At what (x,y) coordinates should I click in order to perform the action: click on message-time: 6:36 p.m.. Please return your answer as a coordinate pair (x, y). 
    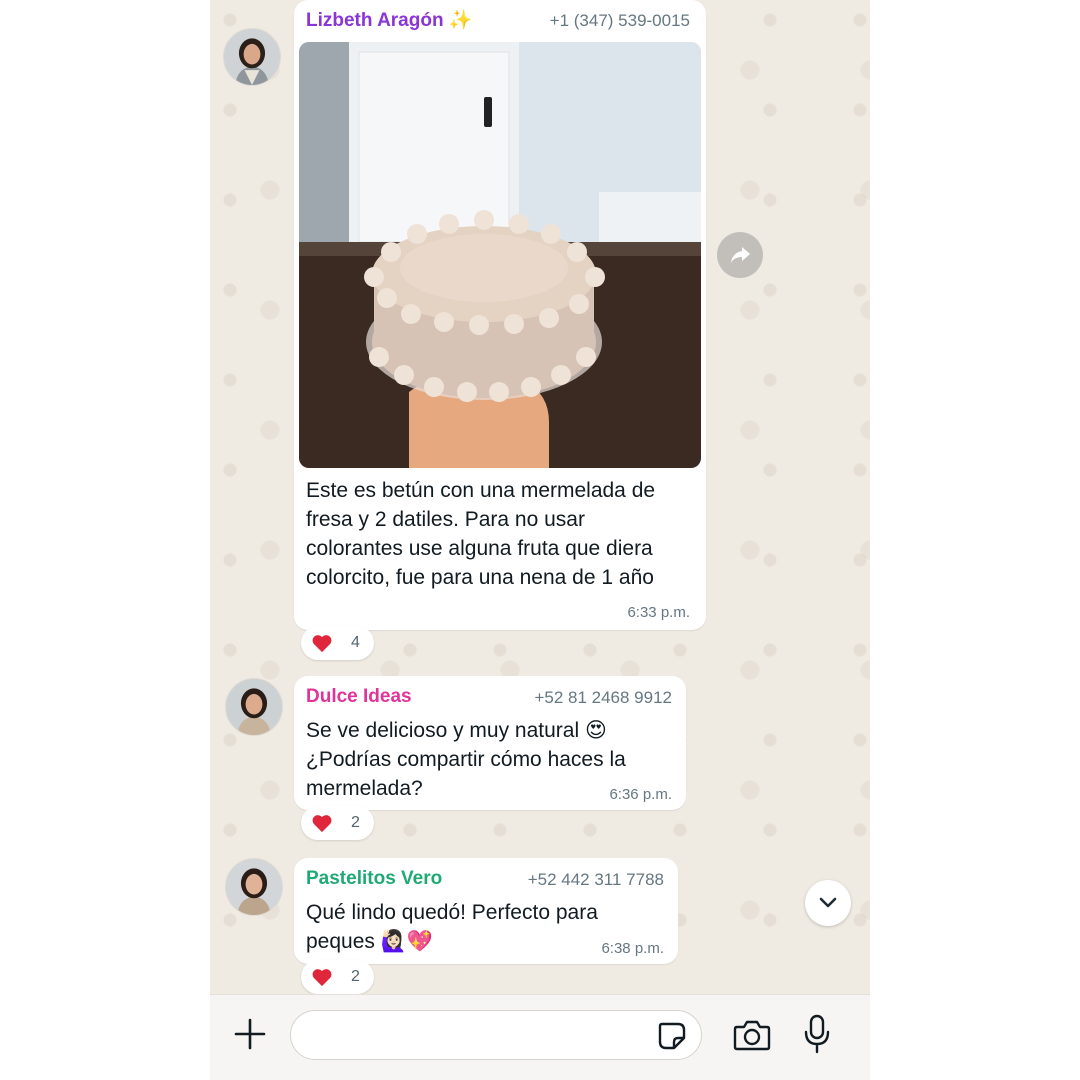
    Looking at the image, I should click on (640, 794).